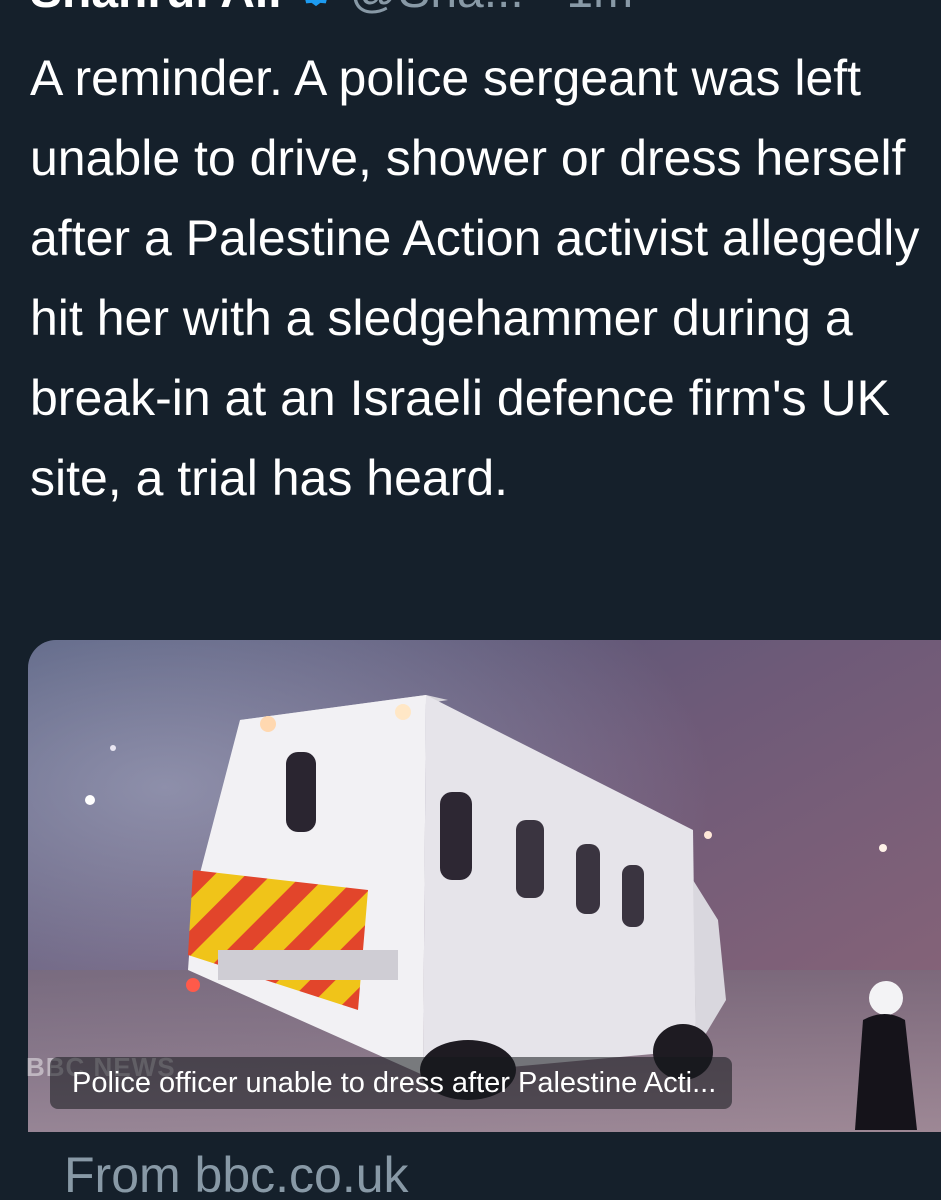  Describe the element at coordinates (331, 9) in the screenshot. I see `tweet-header: Shahrul Ali @Sha... · 1m` at that location.